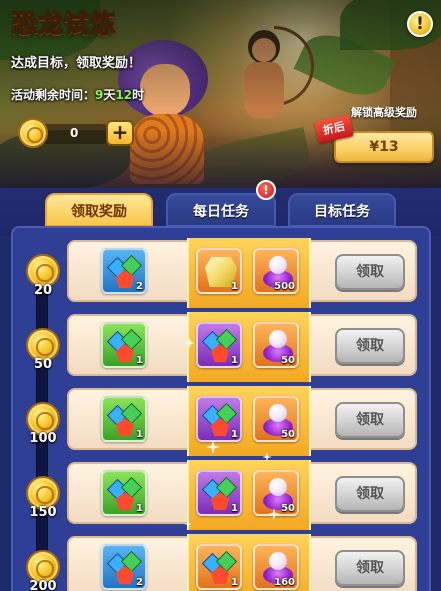  What do you see at coordinates (342, 210) in the screenshot?
I see `tab-goal-tasks: 目标任务` at bounding box center [342, 210].